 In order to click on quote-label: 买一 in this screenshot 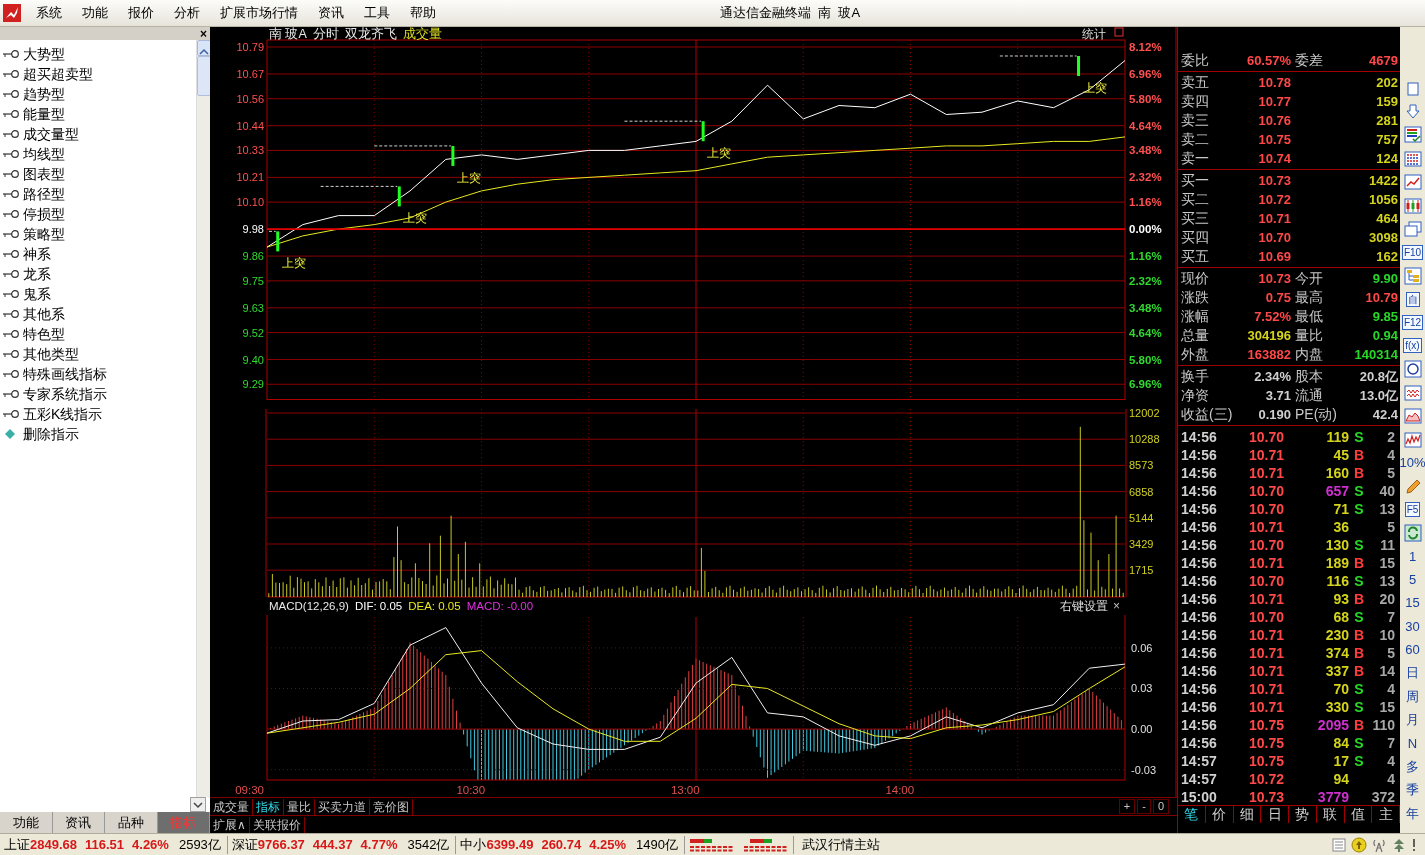, I will do `click(1195, 181)`.